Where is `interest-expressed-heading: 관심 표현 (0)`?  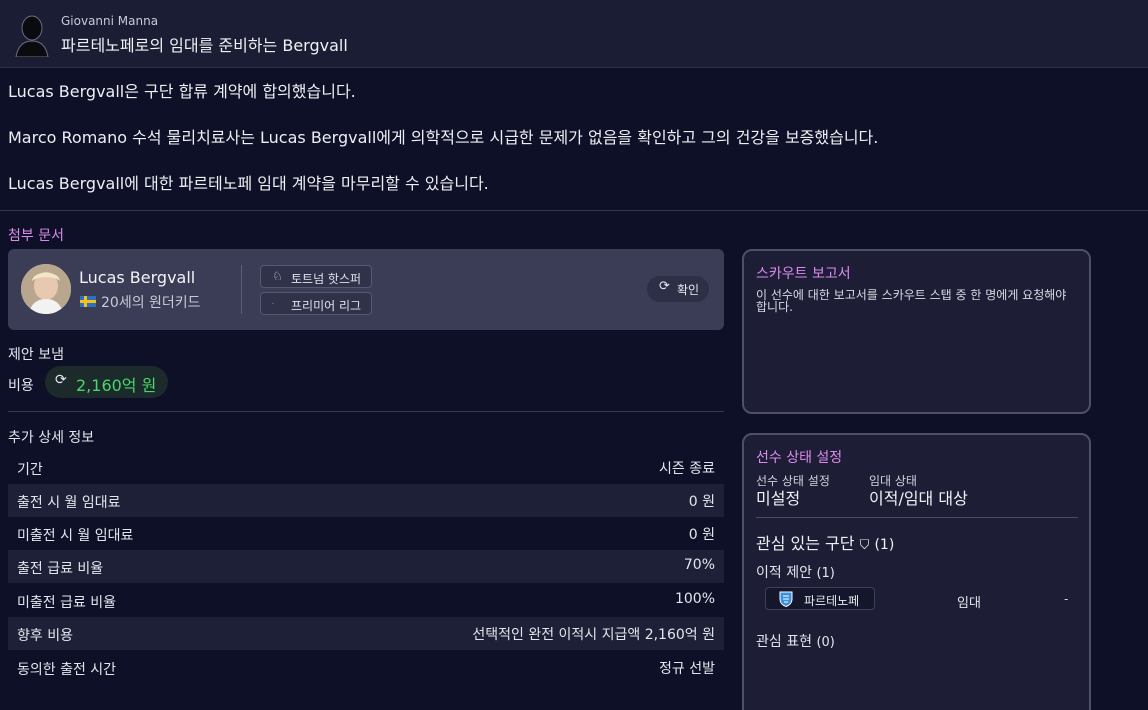 interest-expressed-heading: 관심 표현 (0) is located at coordinates (795, 641).